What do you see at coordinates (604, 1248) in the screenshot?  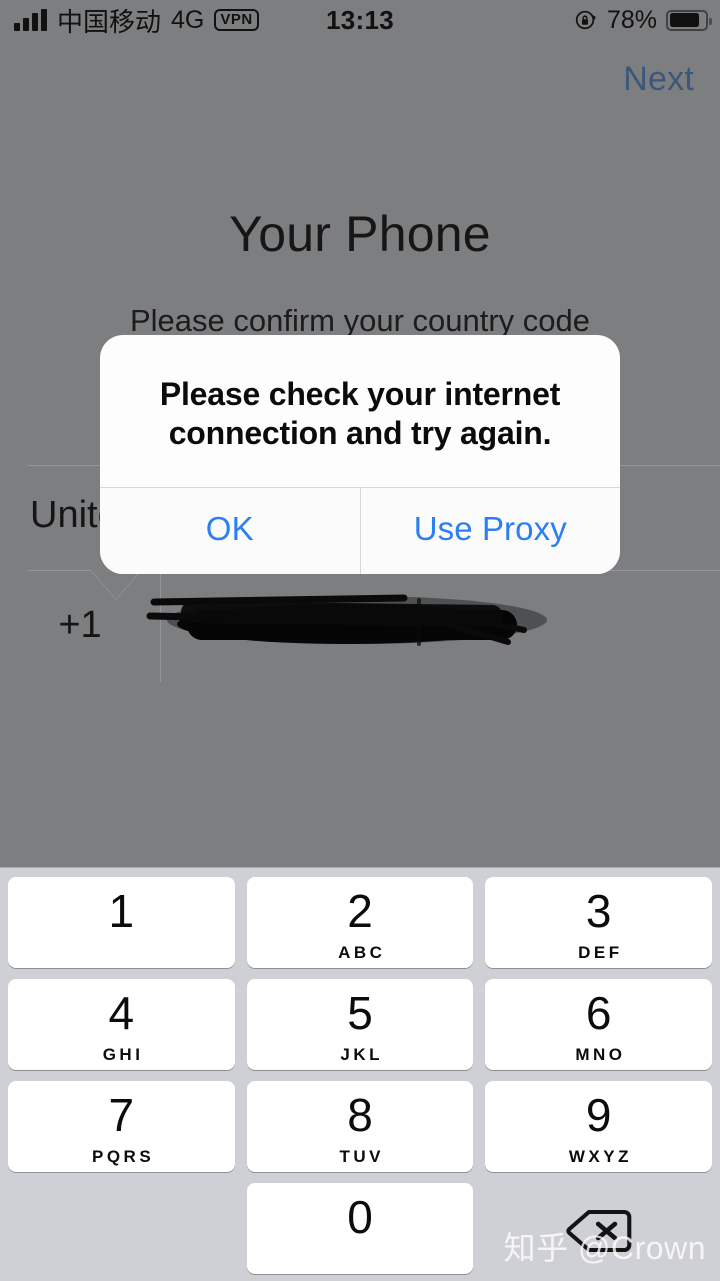 I see `watermark: 知乎 @Crown` at bounding box center [604, 1248].